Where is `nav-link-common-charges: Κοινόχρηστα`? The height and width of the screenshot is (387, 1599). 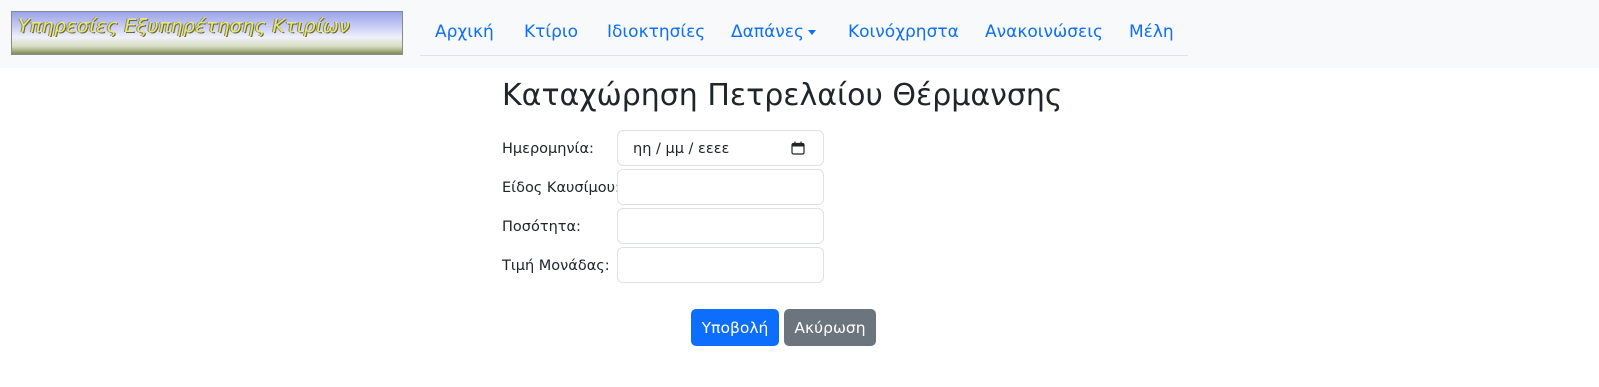 nav-link-common-charges: Κοινόχρηστα is located at coordinates (903, 32).